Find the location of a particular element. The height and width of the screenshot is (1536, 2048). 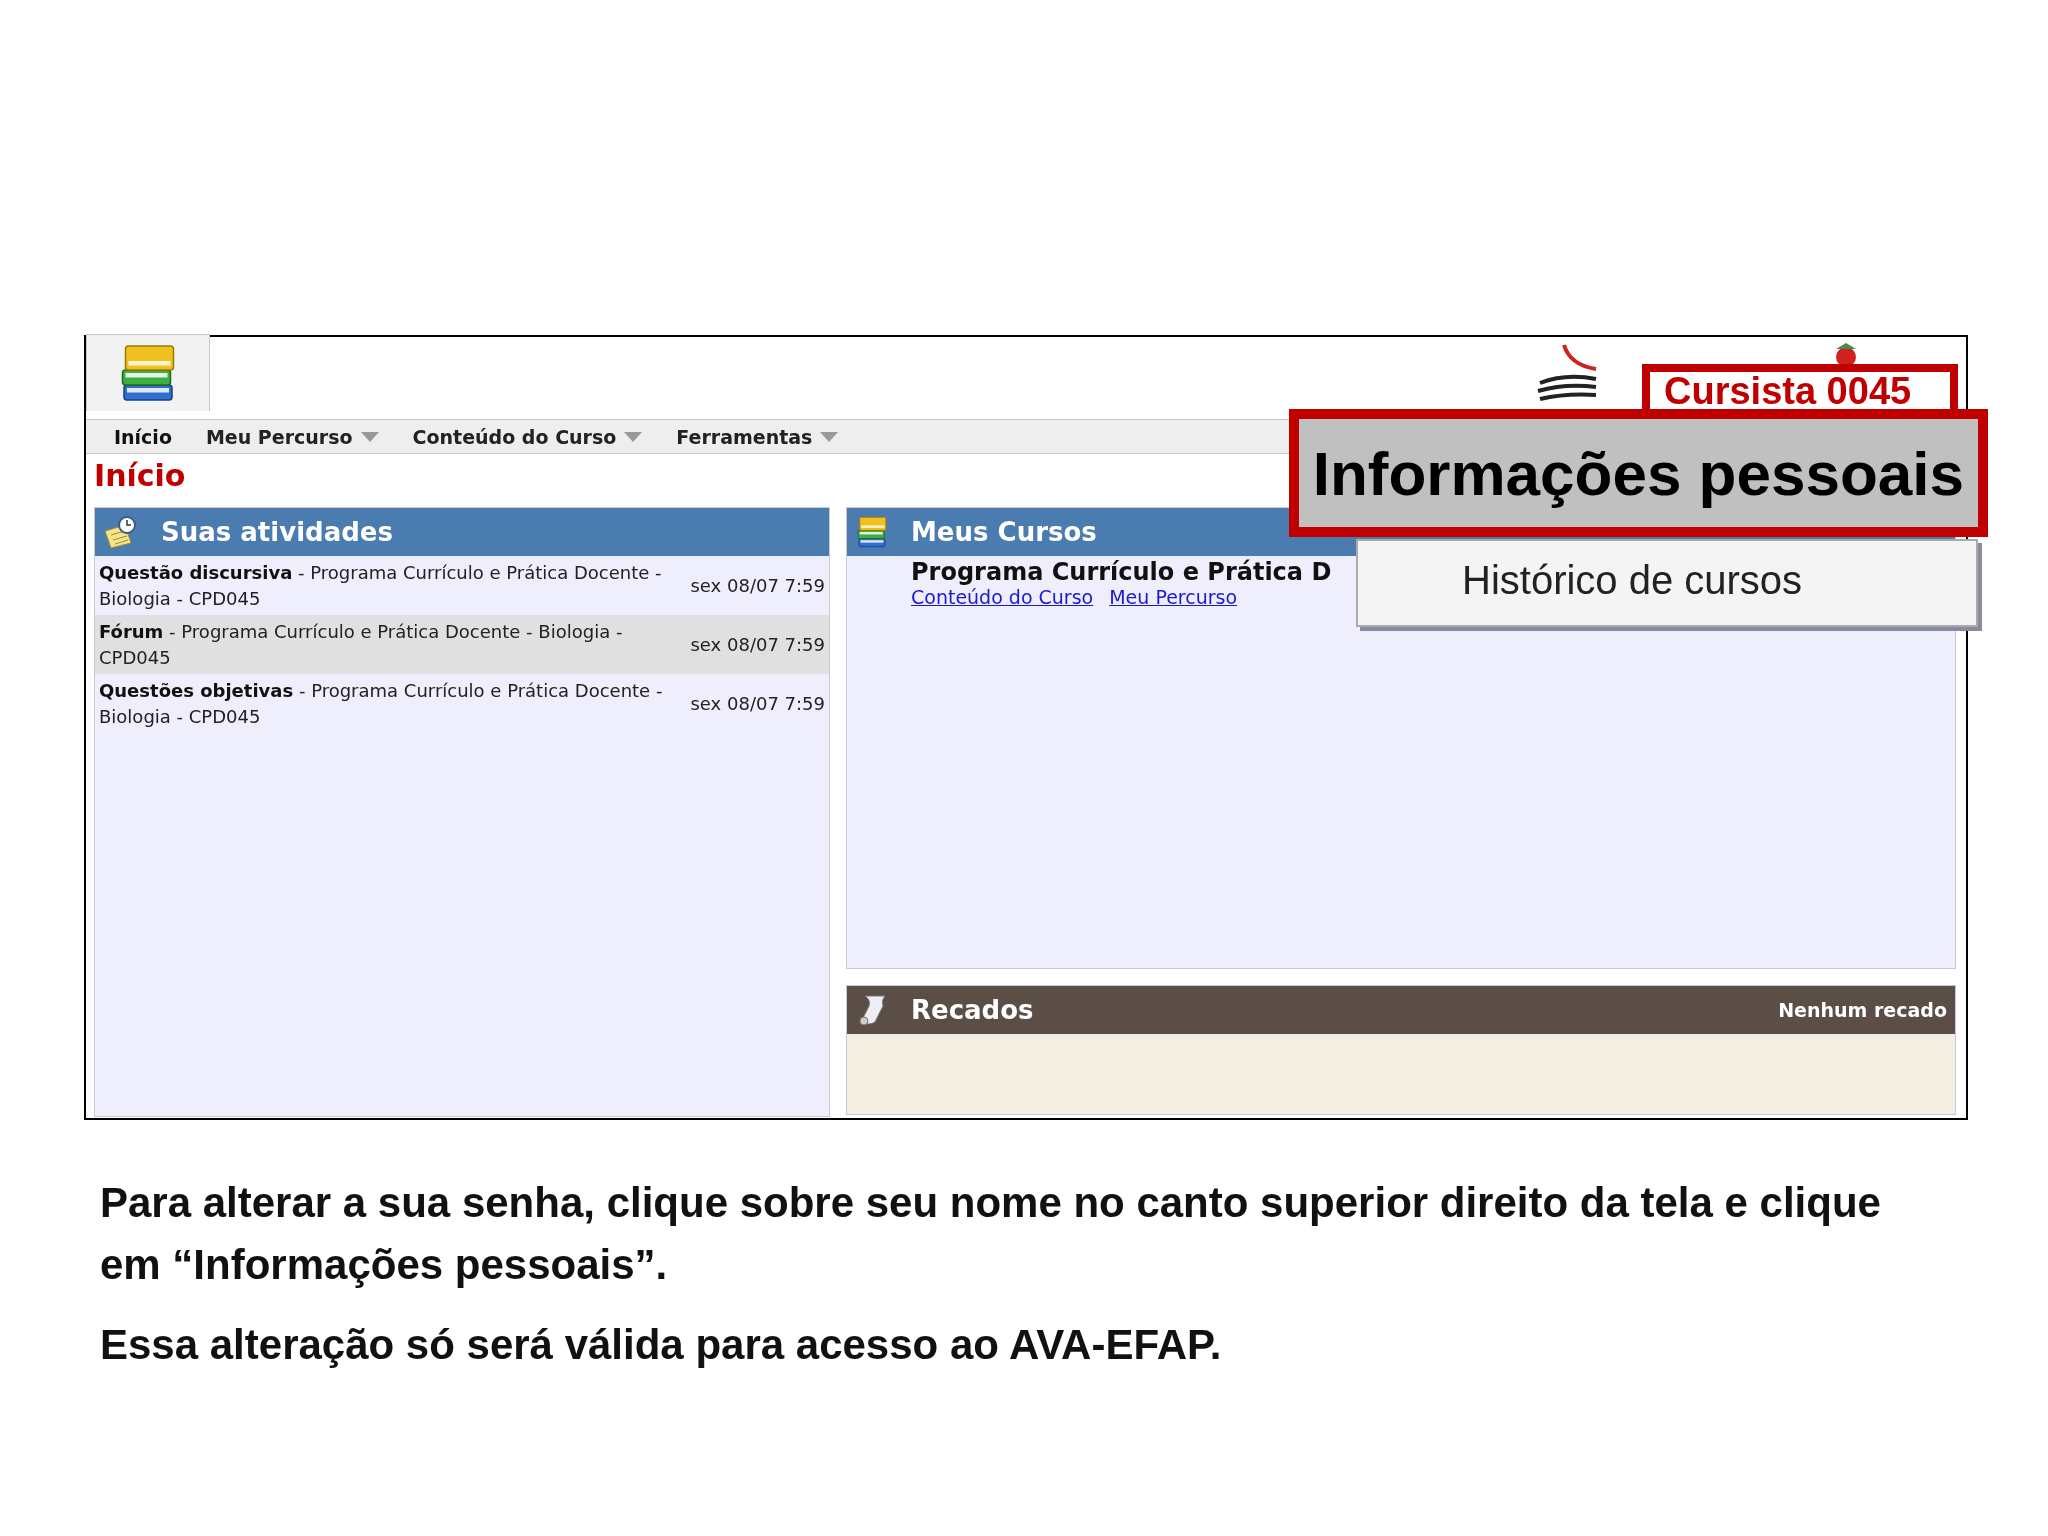

activity-description: Questão discursiva - Programa Currículo e Prática Docente - Biologia - CPD045 is located at coordinates (381, 585).